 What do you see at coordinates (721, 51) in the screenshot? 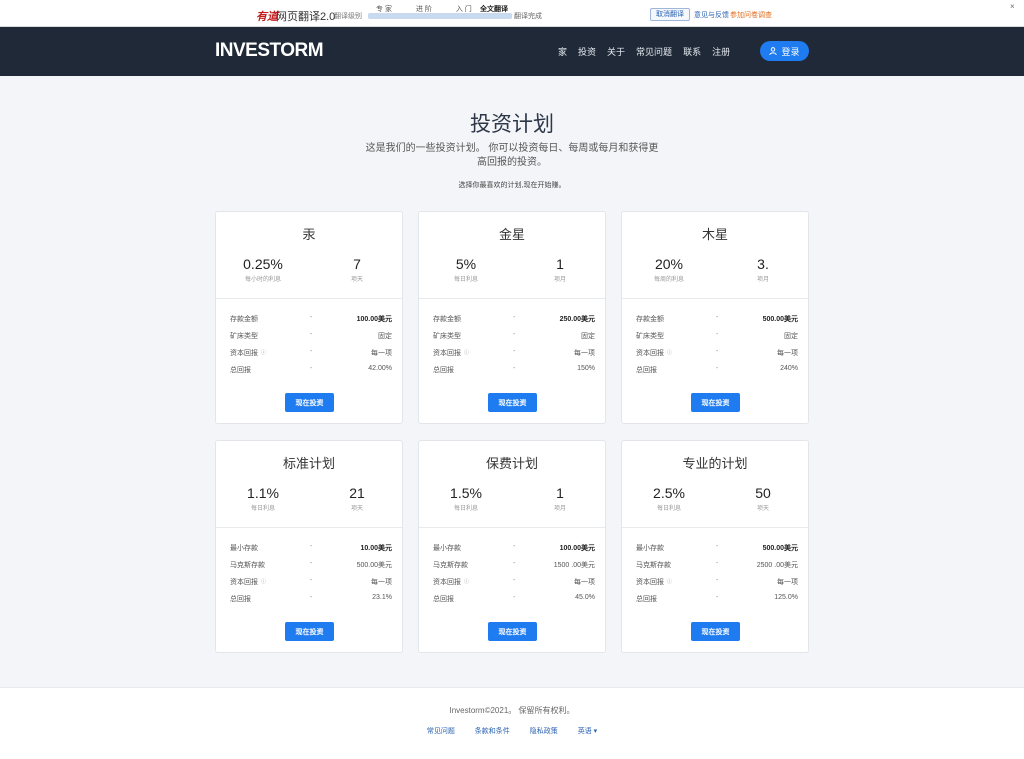
I see `nav-register: 注册` at bounding box center [721, 51].